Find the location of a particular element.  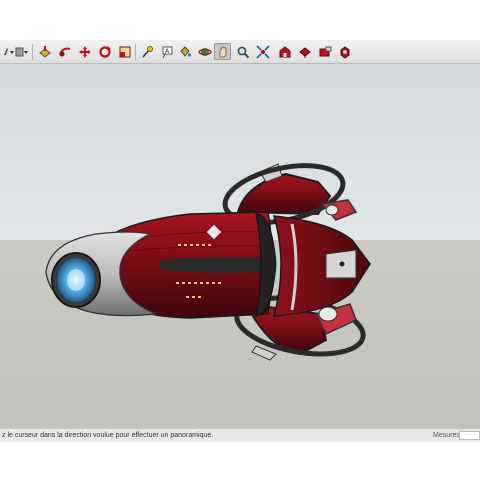

orbit-icon is located at coordinates (204, 51).